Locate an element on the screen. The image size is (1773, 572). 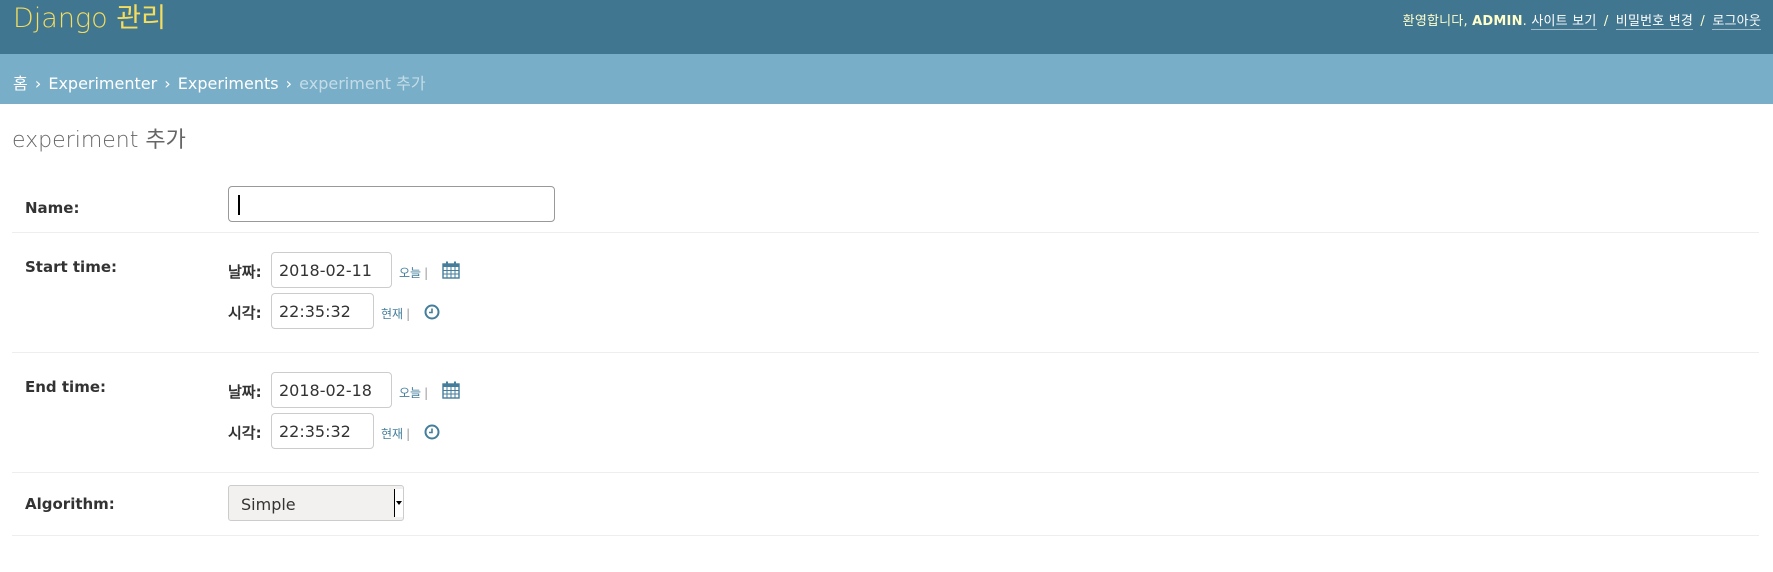
breadcrumb-home: 홈 is located at coordinates (20, 83).